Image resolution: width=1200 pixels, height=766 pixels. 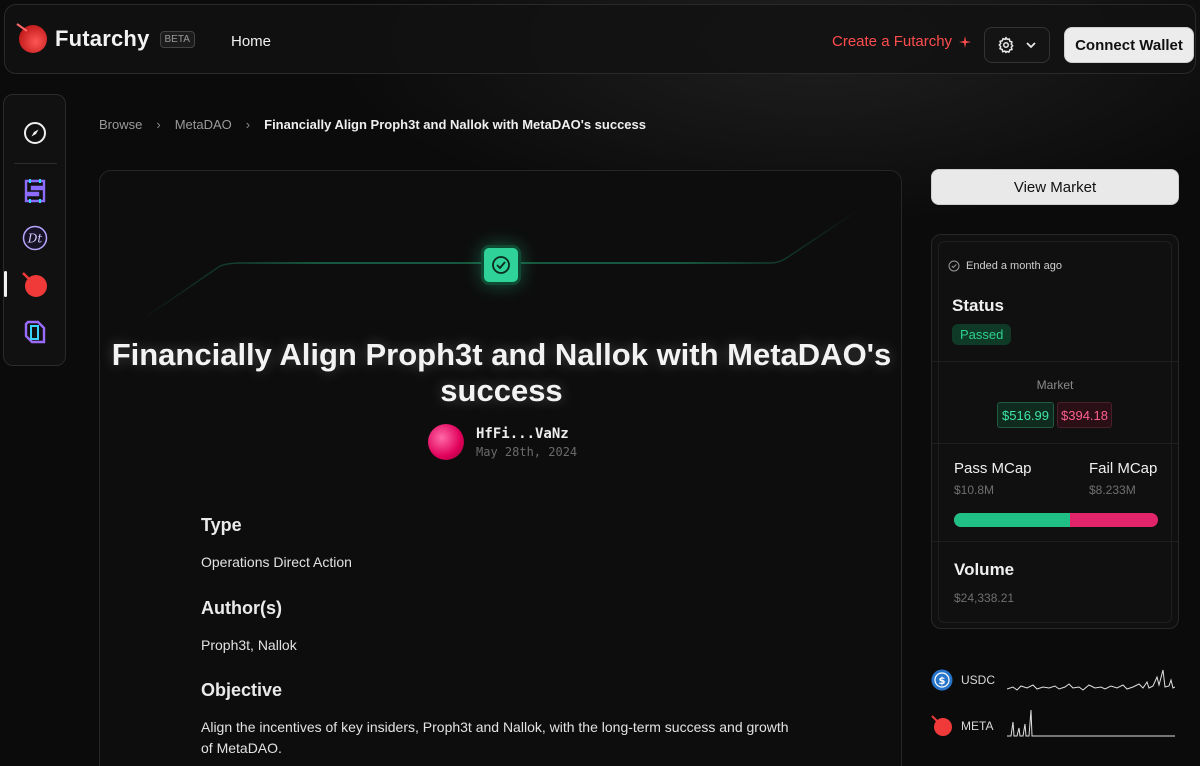 What do you see at coordinates (1006, 45) in the screenshot?
I see `gear-icon` at bounding box center [1006, 45].